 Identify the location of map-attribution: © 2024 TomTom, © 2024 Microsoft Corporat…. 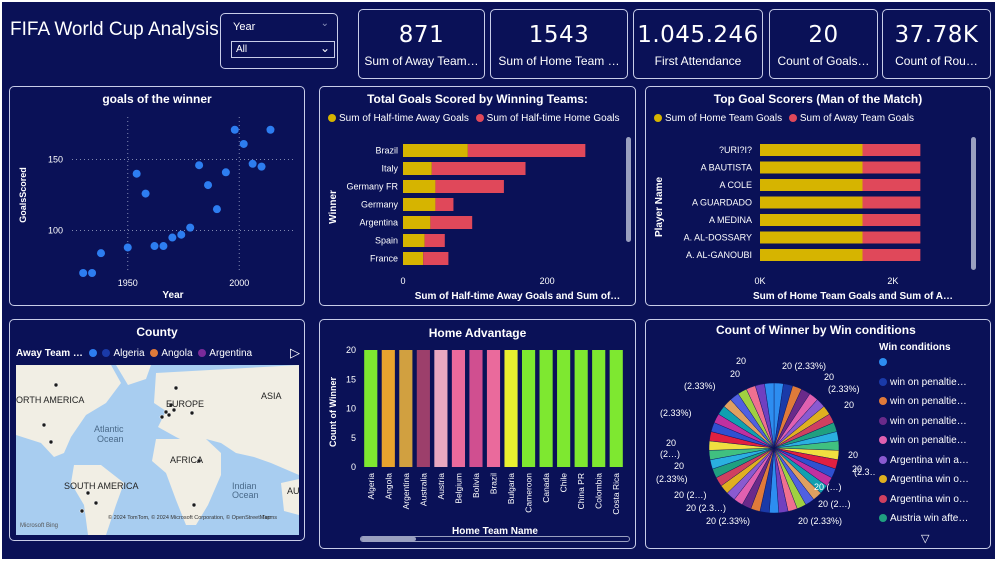
(189, 517).